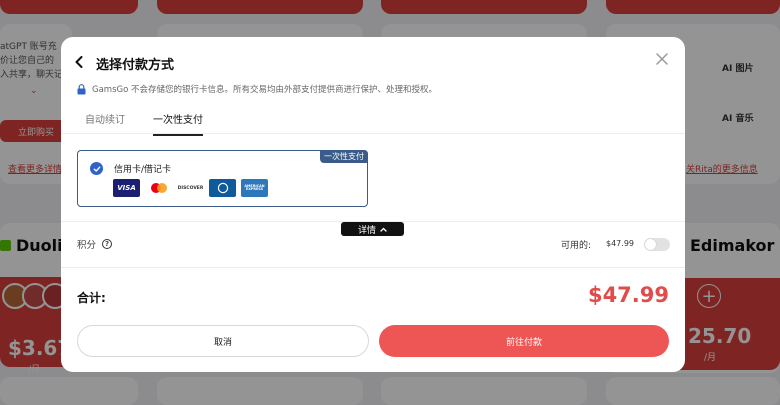 The width and height of the screenshot is (780, 405). What do you see at coordinates (107, 244) in the screenshot?
I see `help-icon: ?` at bounding box center [107, 244].